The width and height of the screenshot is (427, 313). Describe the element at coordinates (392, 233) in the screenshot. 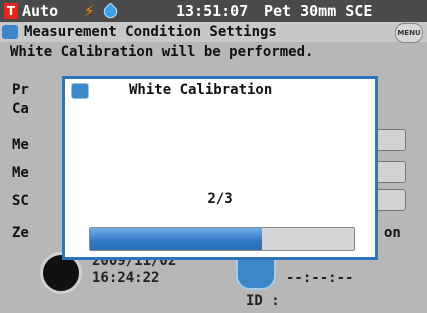

I see `bg-right-text: on` at that location.